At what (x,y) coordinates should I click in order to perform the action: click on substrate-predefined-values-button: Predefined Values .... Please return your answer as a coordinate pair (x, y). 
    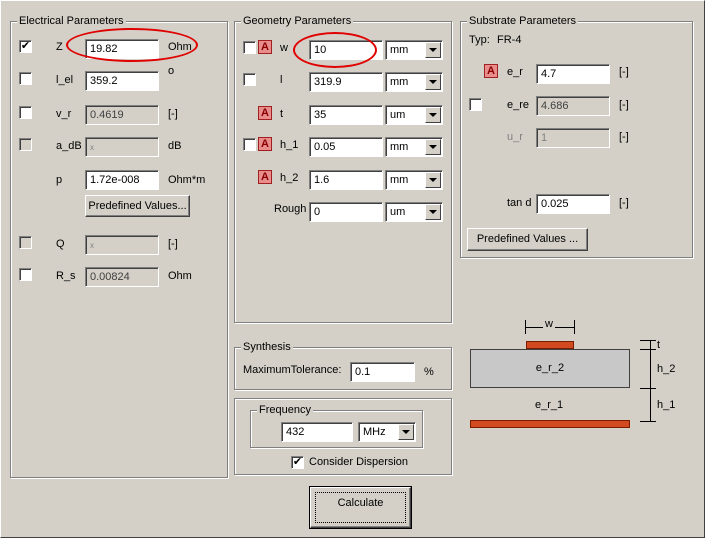
    Looking at the image, I should click on (527, 239).